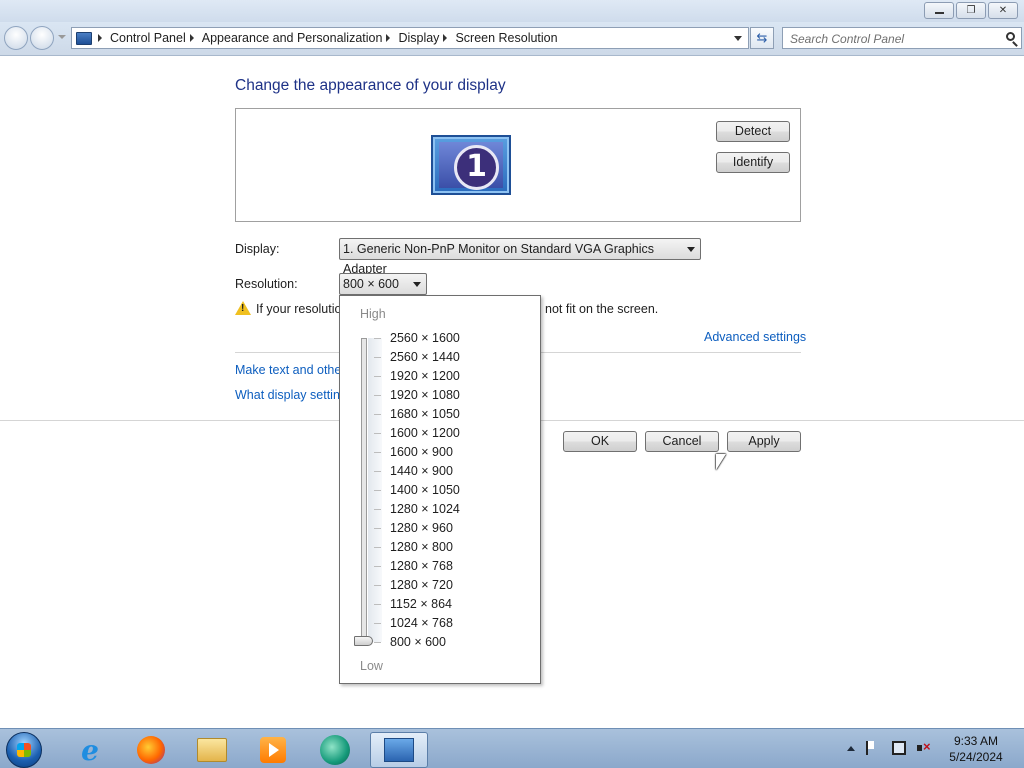 This screenshot has width=1024, height=768. What do you see at coordinates (450, 376) in the screenshot?
I see `resolution-option: 1920 × 1200` at bounding box center [450, 376].